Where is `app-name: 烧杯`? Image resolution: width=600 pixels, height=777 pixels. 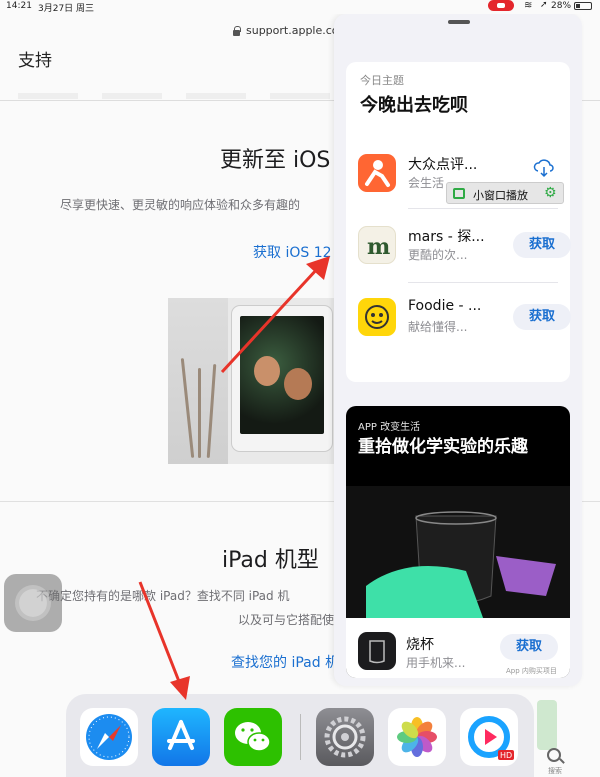 app-name: 烧杯 is located at coordinates (420, 645).